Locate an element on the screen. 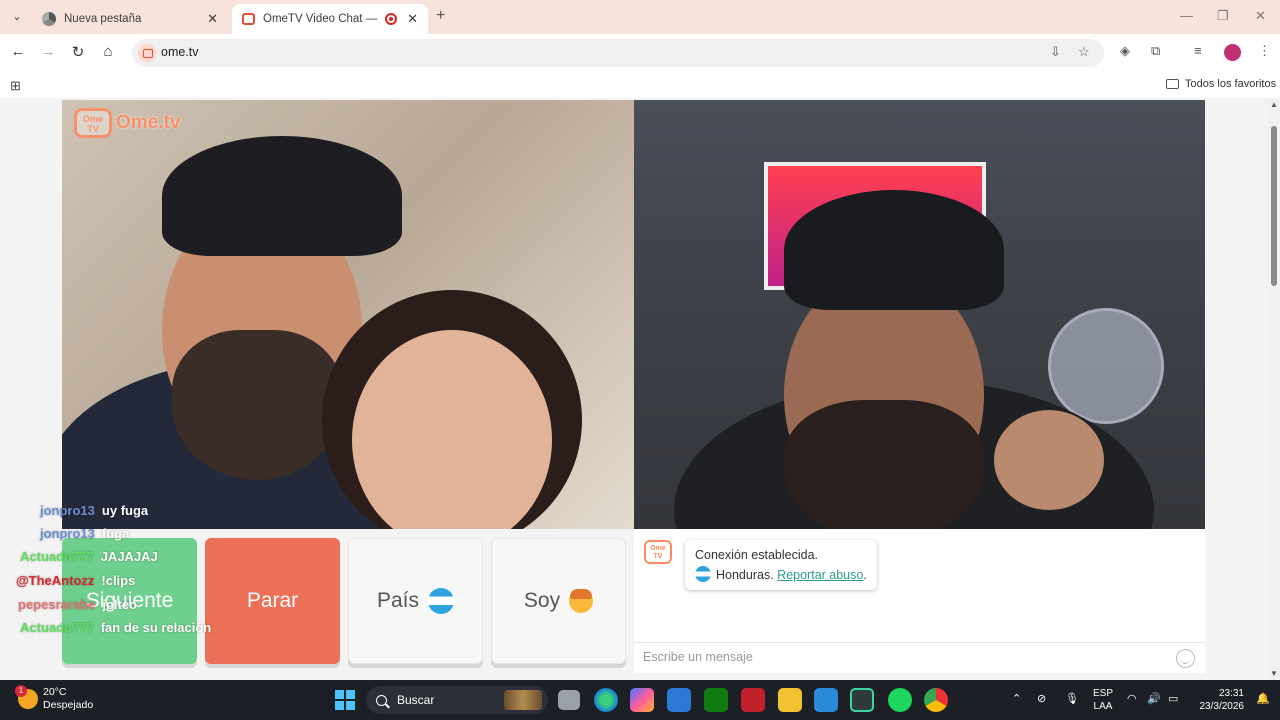 Image resolution: width=1280 pixels, height=720 pixels. menu-kebab-icon: ⋮ is located at coordinates (1264, 51).